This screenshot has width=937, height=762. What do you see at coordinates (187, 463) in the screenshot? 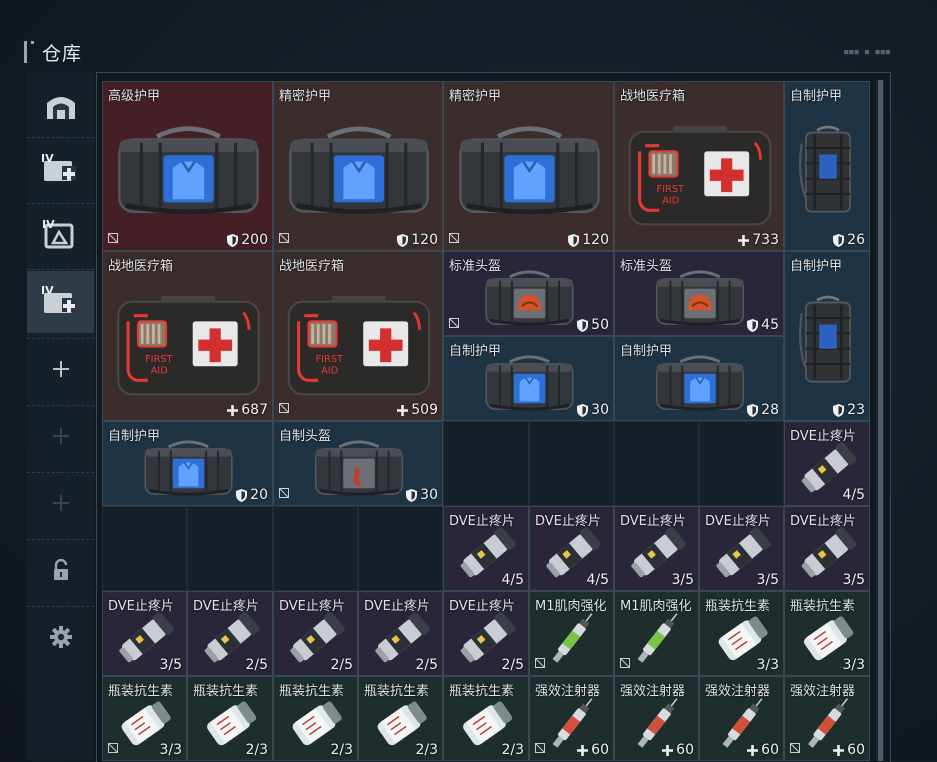
I see `inventory-item: 自制护甲 20` at bounding box center [187, 463].